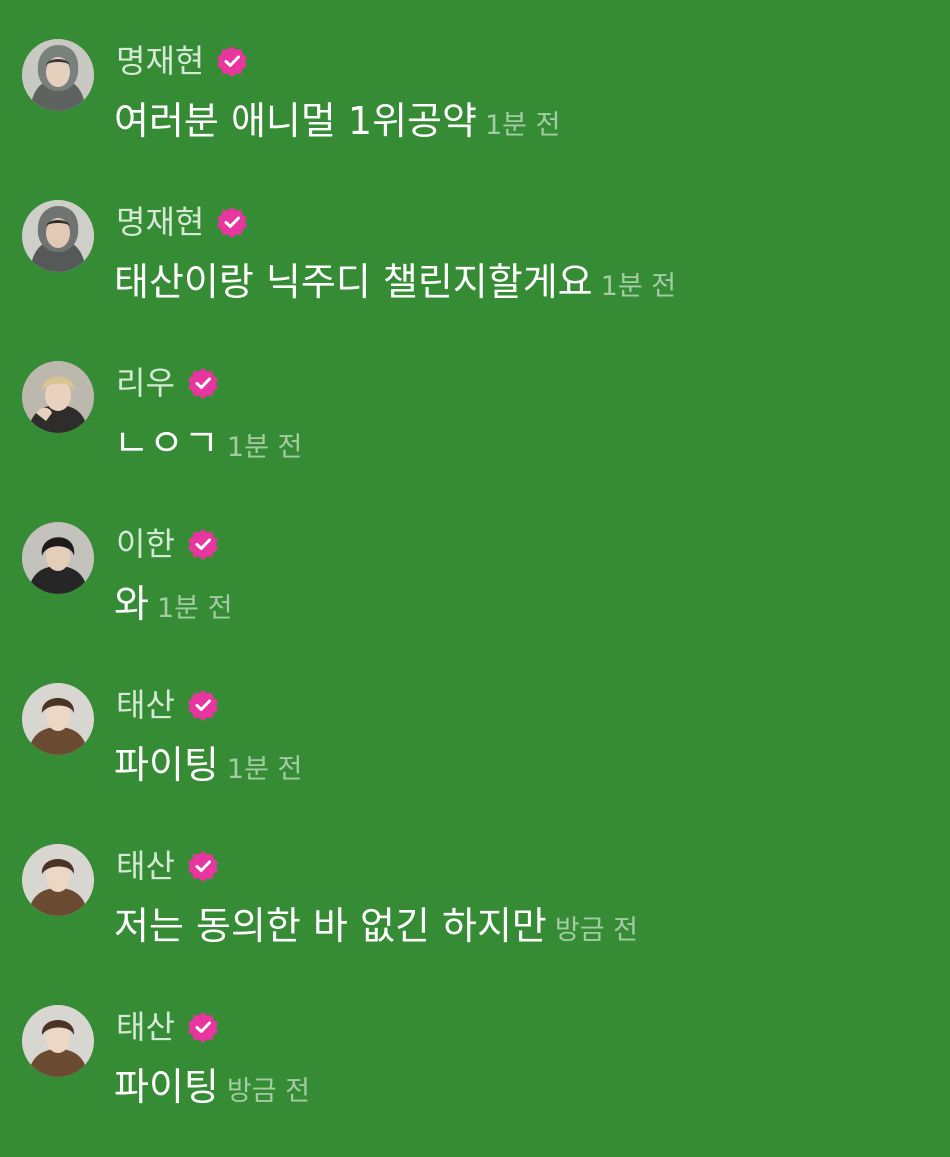 This screenshot has height=1157, width=950. I want to click on chat-message: 태산 파이팅 1분 전, so click(475, 753).